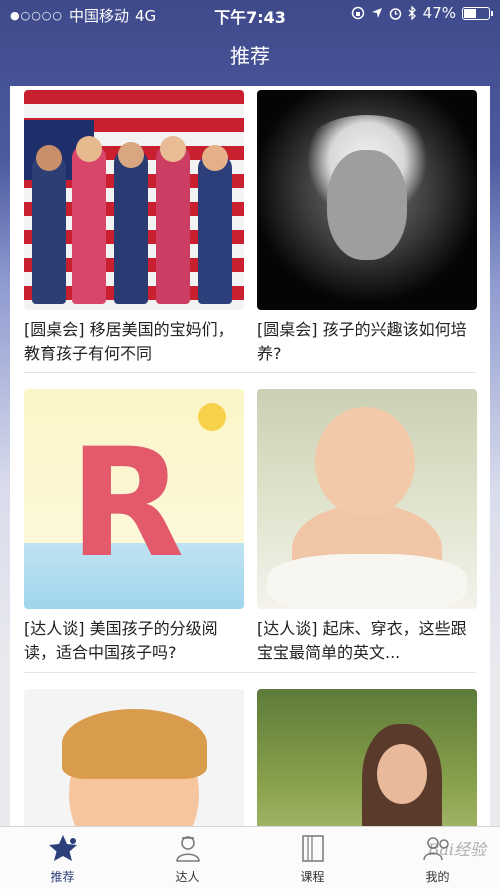 Image resolution: width=500 pixels, height=889 pixels. Describe the element at coordinates (63, 848) in the screenshot. I see `star-icon` at that location.